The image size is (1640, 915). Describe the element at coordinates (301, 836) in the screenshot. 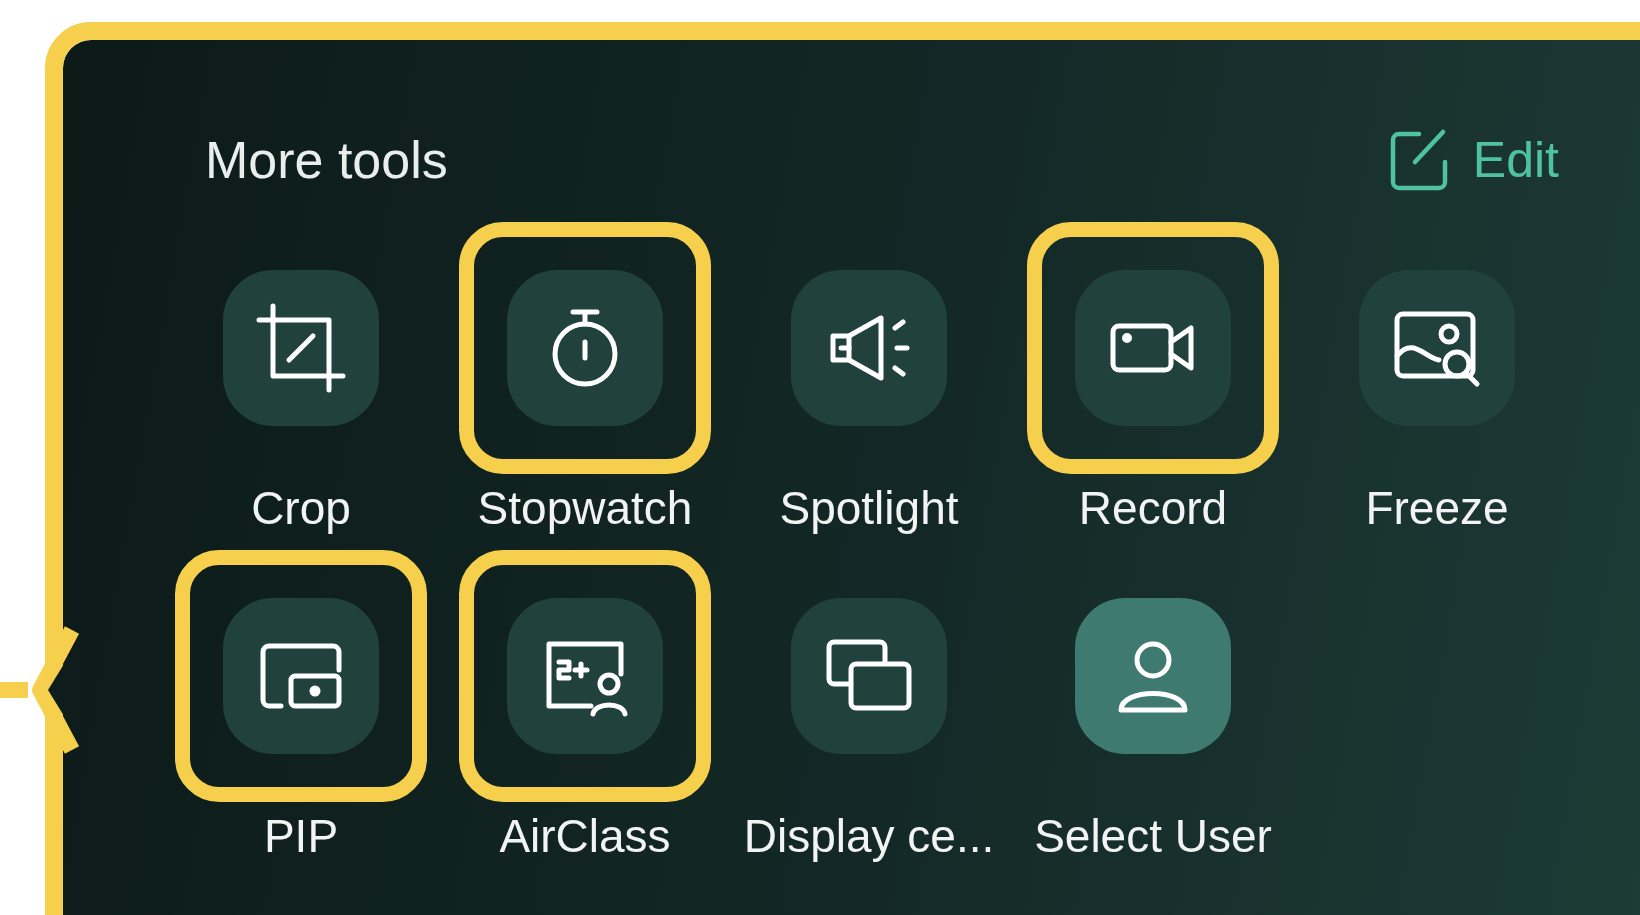

I see `tool-label: PIP` at that location.